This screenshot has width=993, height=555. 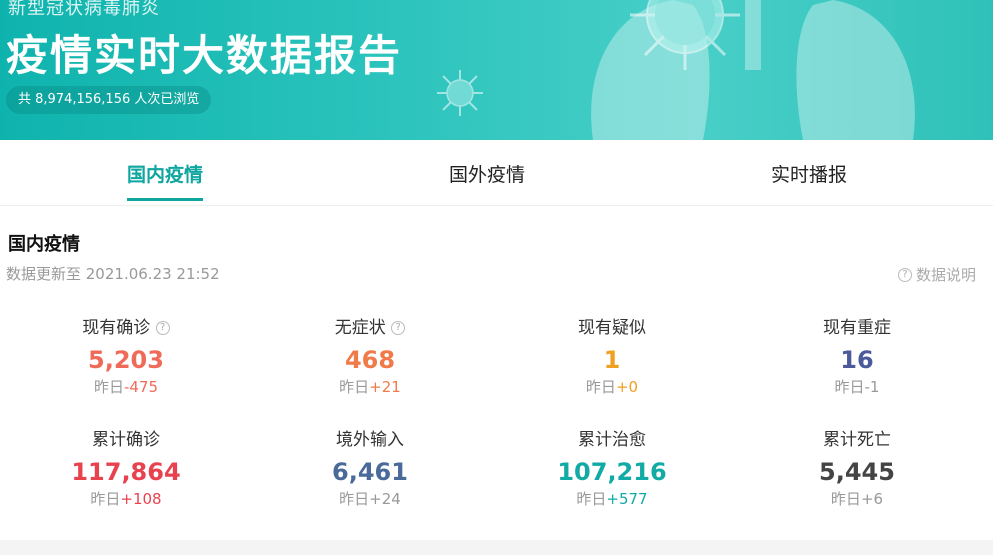 I want to click on stat-value: 6,461, so click(x=370, y=472).